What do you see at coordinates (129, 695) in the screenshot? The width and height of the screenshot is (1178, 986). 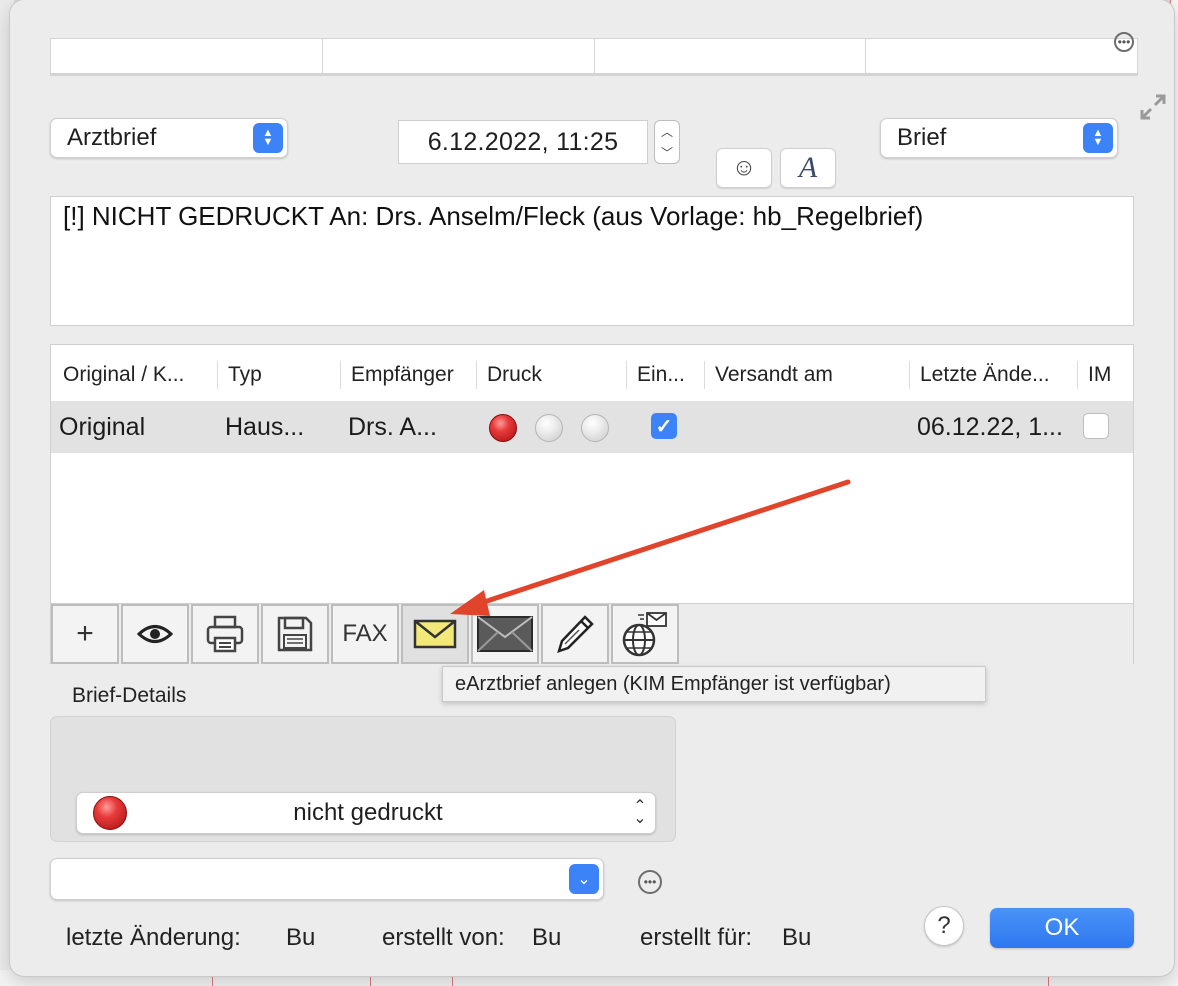 I see `details-heading: Brief-Details` at bounding box center [129, 695].